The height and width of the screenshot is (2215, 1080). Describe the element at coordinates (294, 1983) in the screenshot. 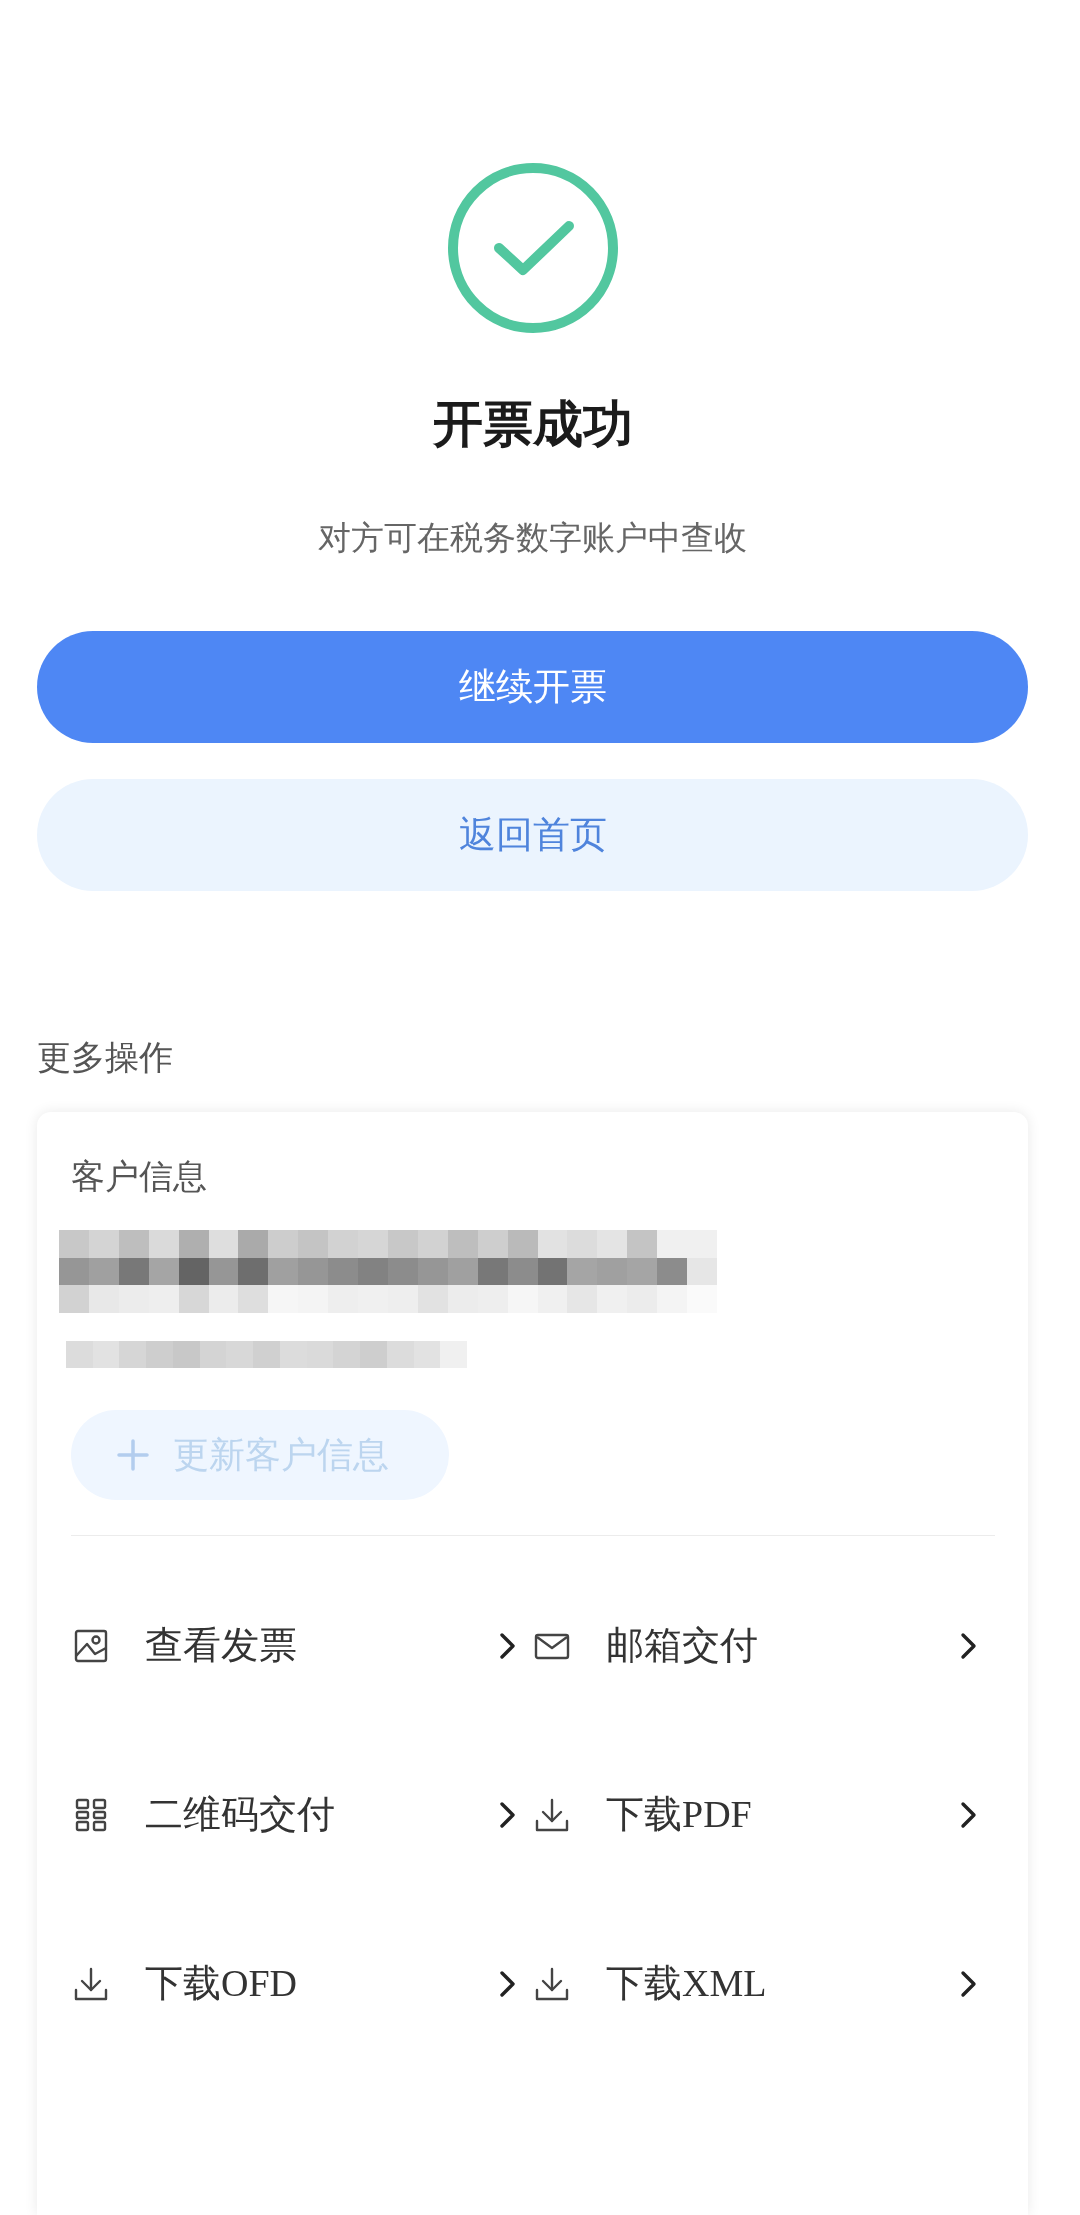

I see `action-item: 下载OFD` at that location.